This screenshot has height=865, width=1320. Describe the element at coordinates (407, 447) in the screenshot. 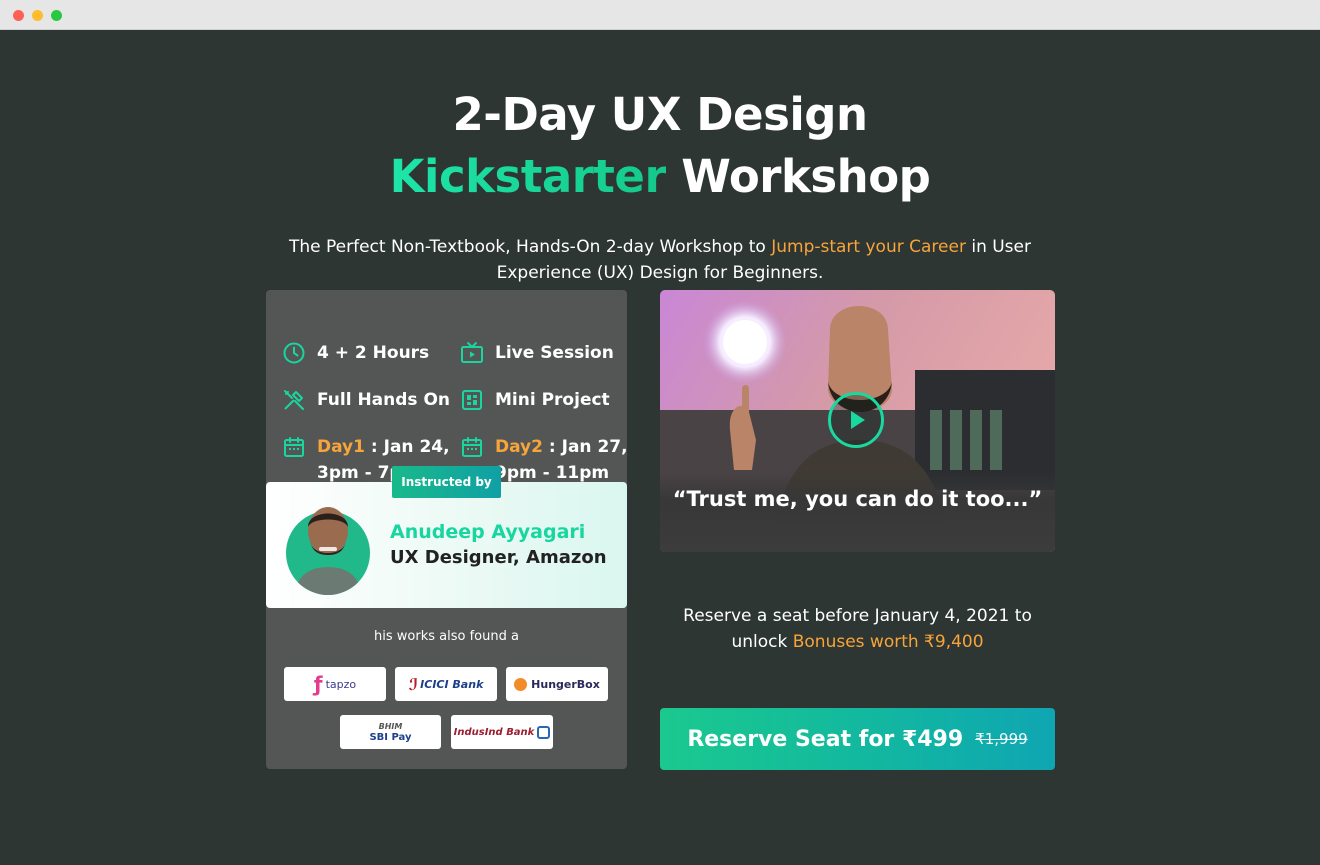

I see `day1-date: : Jan 24,` at that location.